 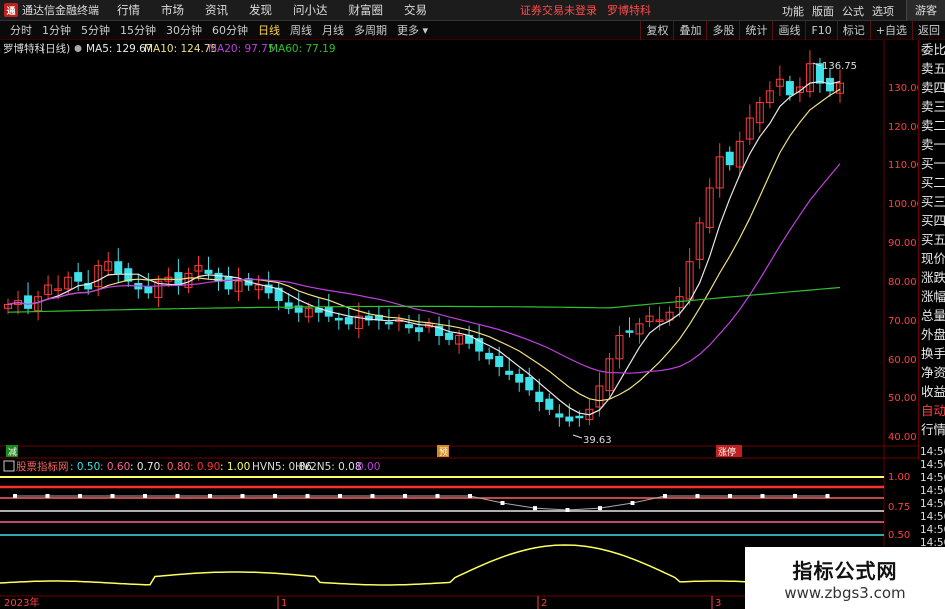 What do you see at coordinates (128, 10) in the screenshot?
I see `menu-quotes: 行情` at bounding box center [128, 10].